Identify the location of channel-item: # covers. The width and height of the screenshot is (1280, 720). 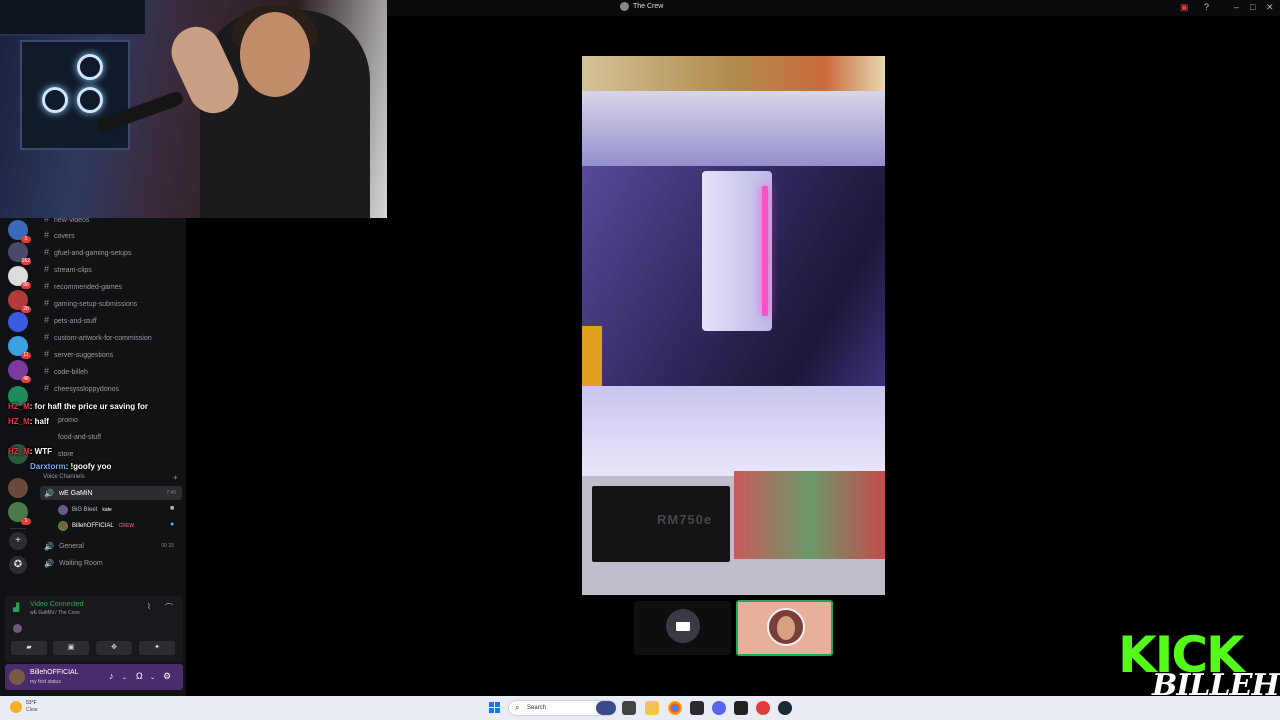
(59, 235).